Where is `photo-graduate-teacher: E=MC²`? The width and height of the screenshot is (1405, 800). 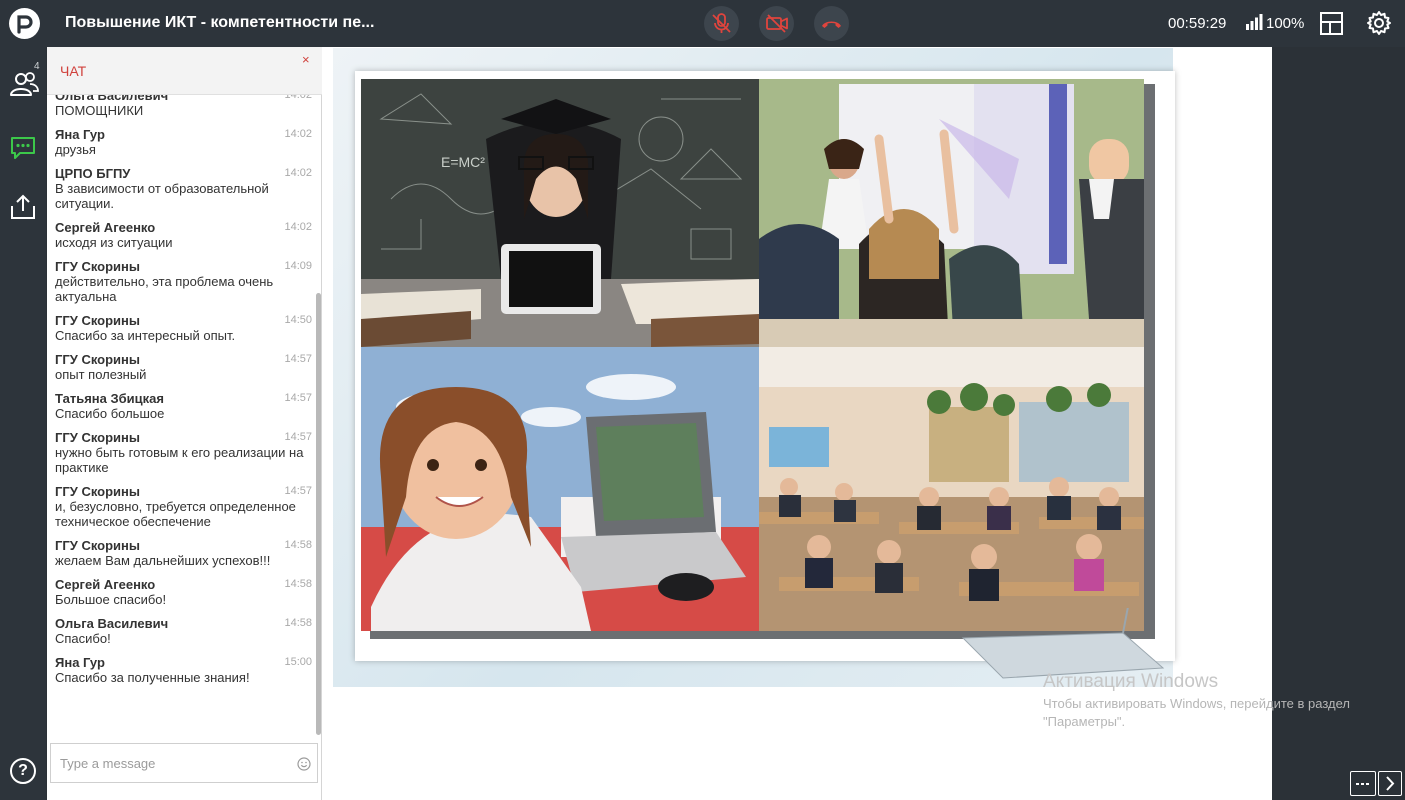 photo-graduate-teacher: E=MC² is located at coordinates (560, 213).